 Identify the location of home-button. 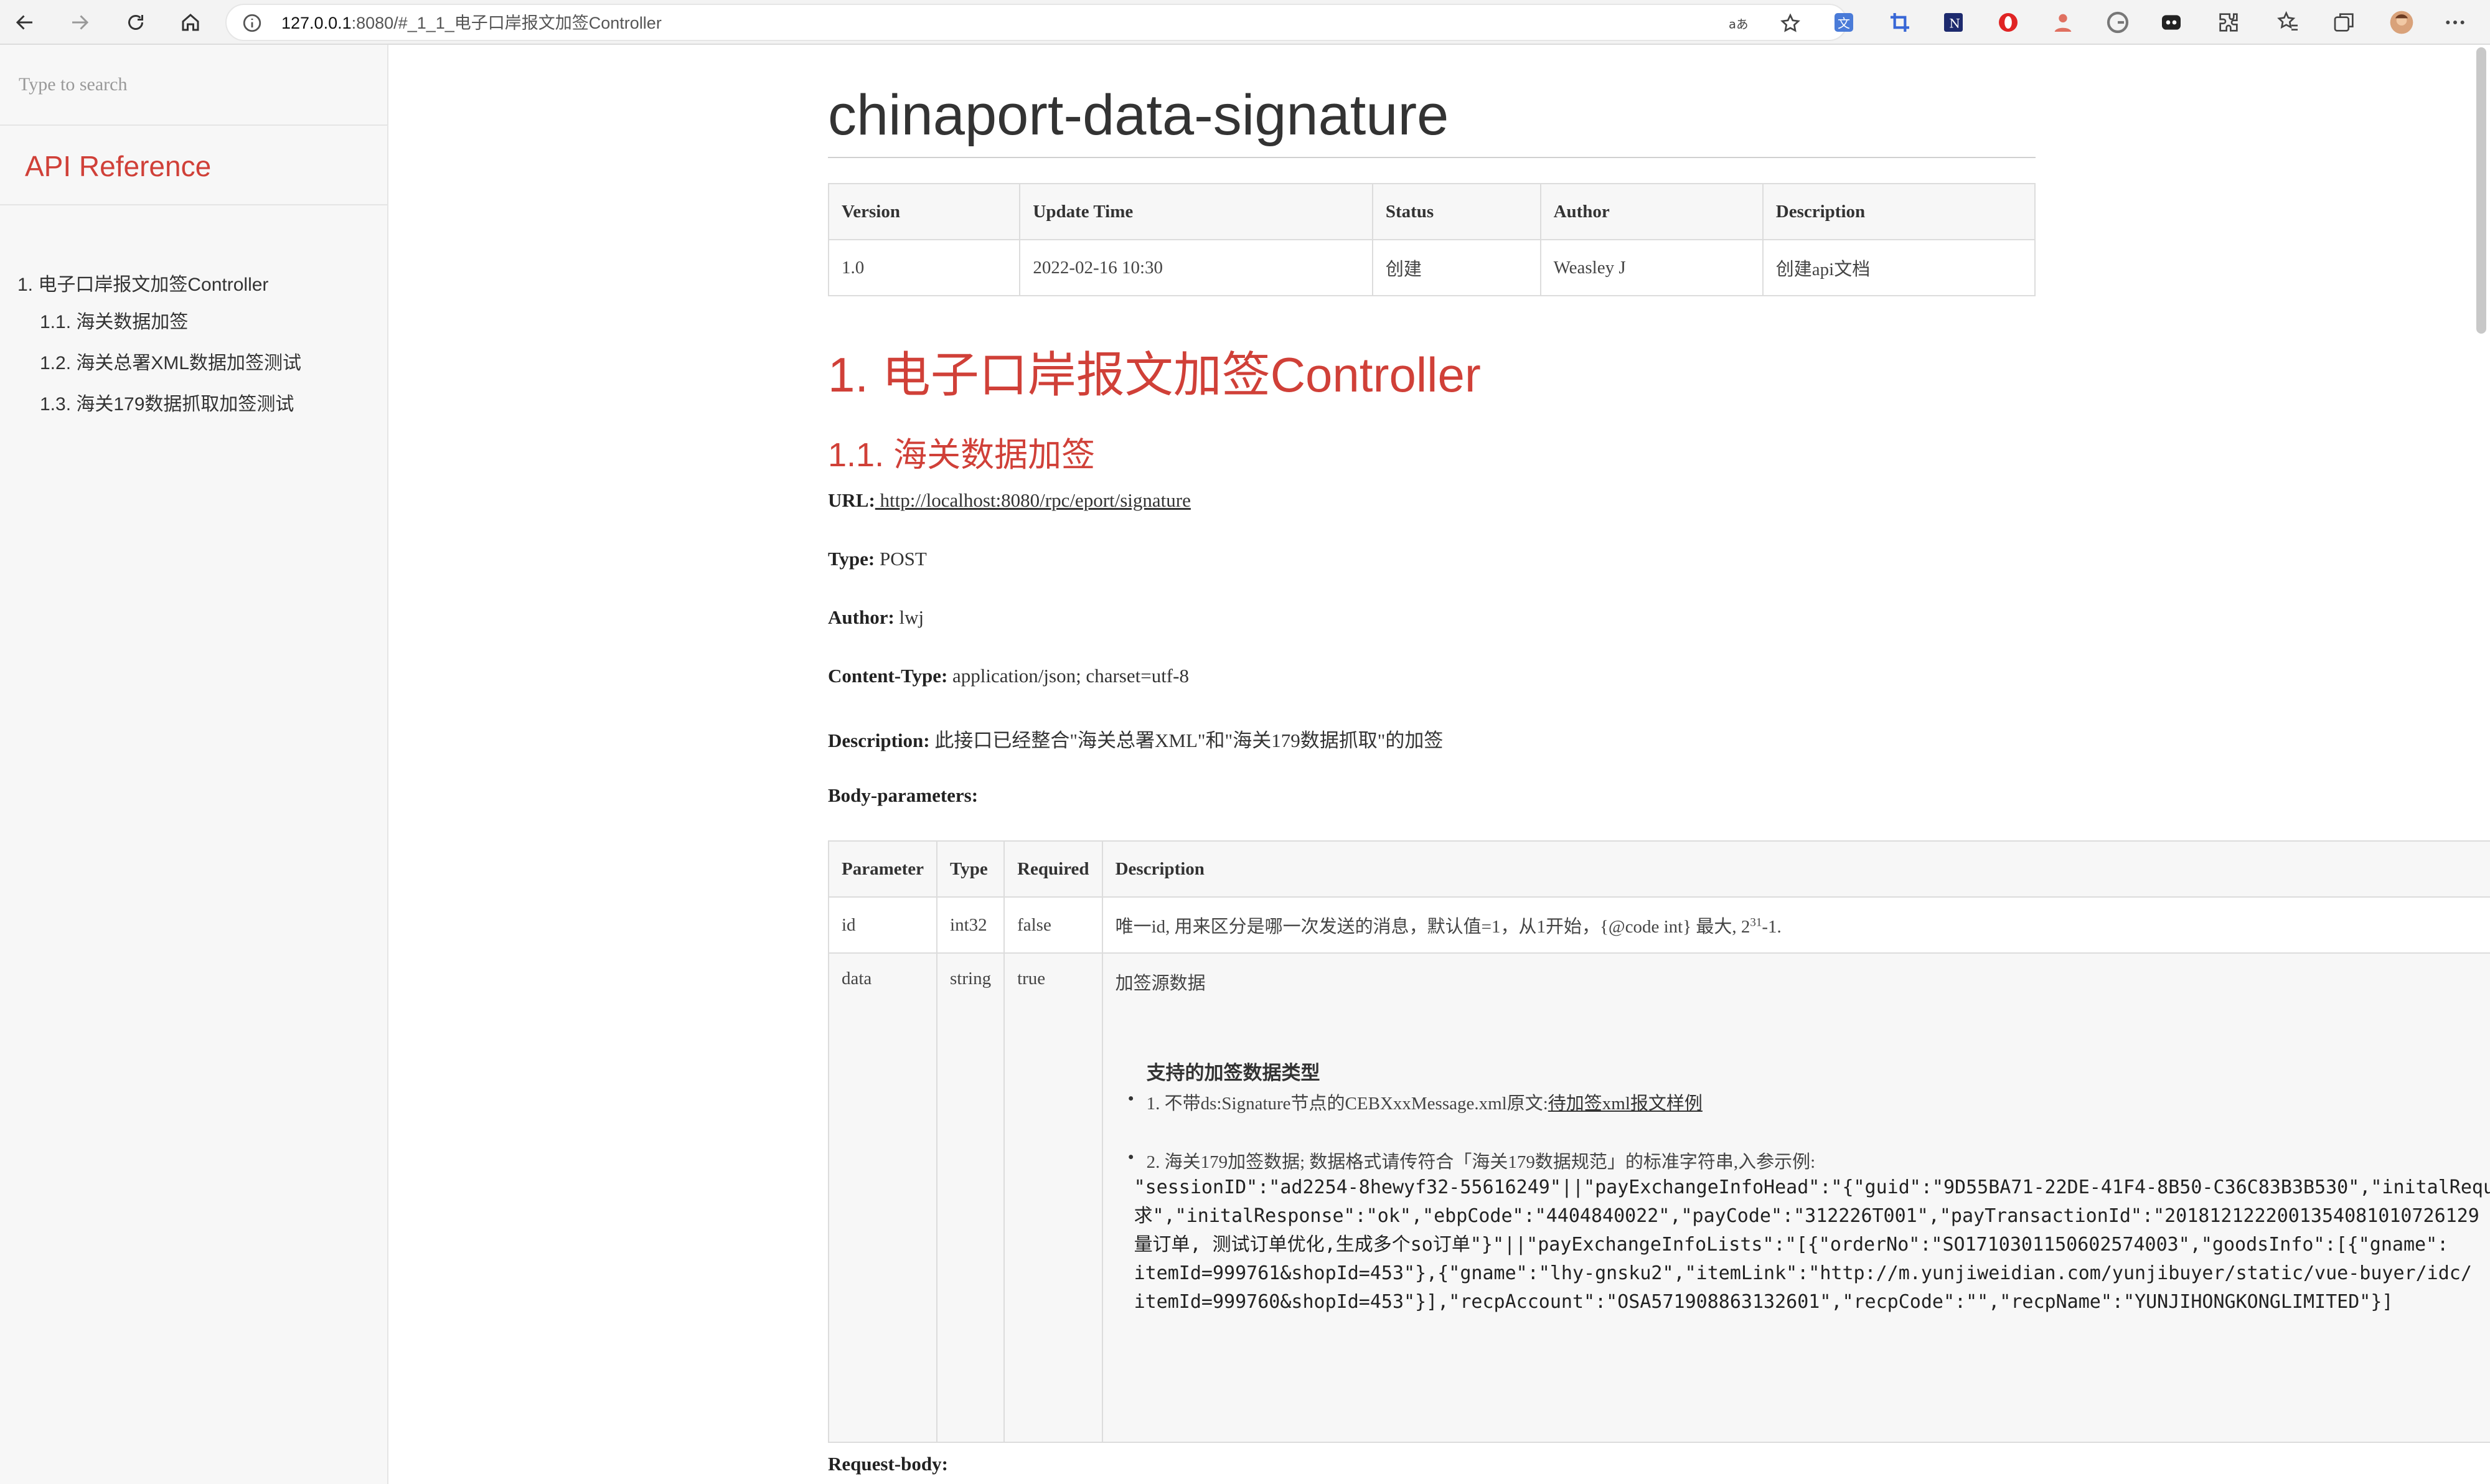
(191, 22).